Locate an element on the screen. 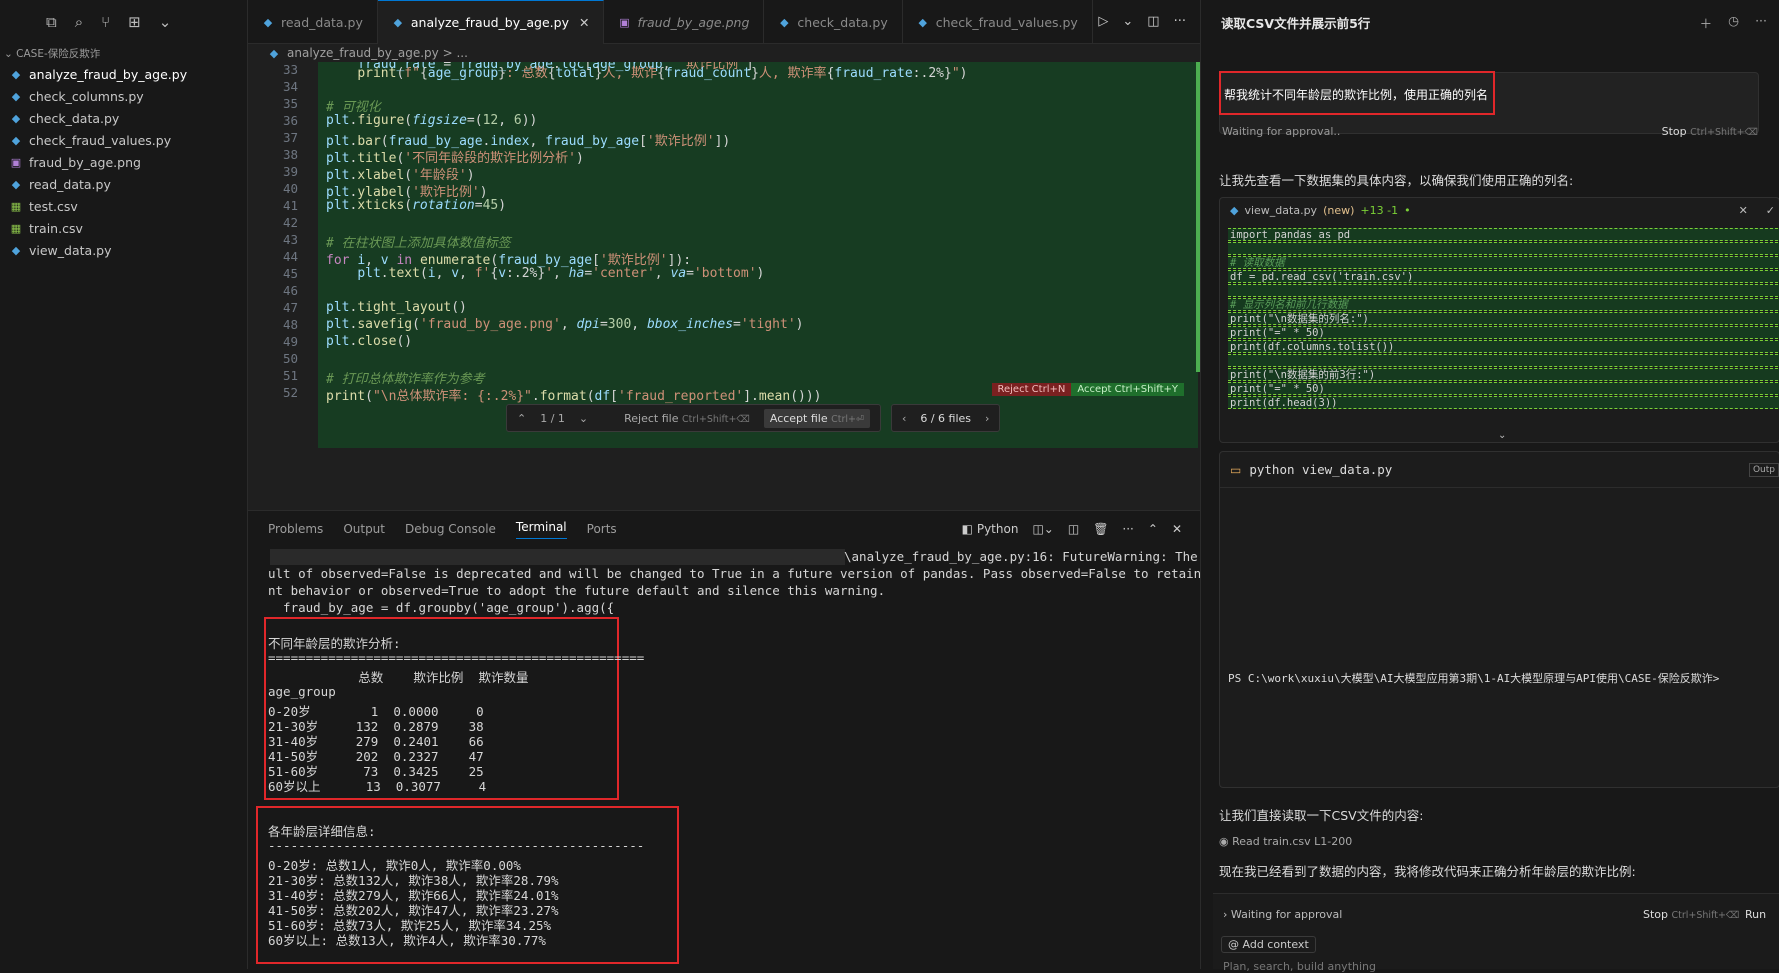 This screenshot has width=1779, height=973. tab-analyze-fraud-by-age: ◆ analyze_fraud_by_age.py ✕ is located at coordinates (491, 22).